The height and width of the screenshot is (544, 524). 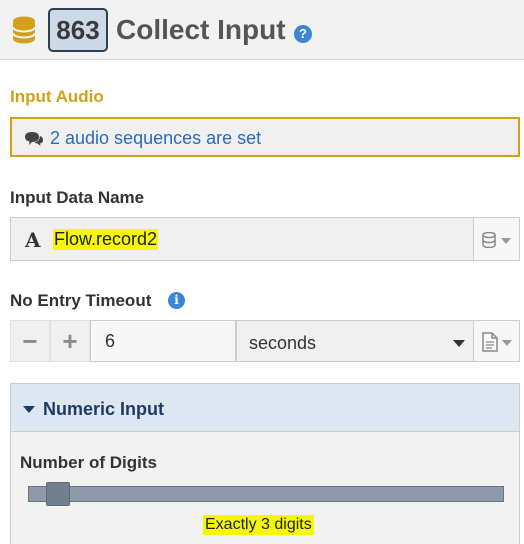 I want to click on document-picker-button, so click(x=497, y=341).